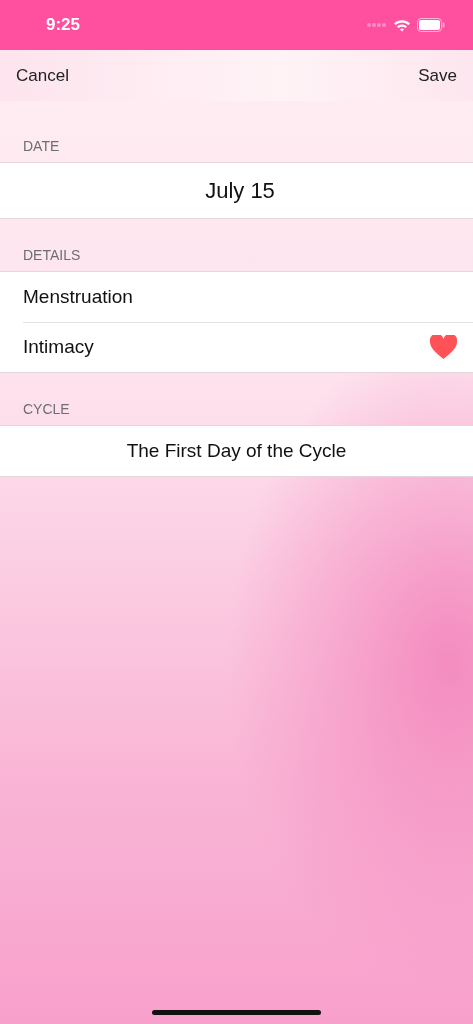 Image resolution: width=473 pixels, height=1024 pixels. Describe the element at coordinates (52, 256) in the screenshot. I see `section-header: DETAILS` at that location.